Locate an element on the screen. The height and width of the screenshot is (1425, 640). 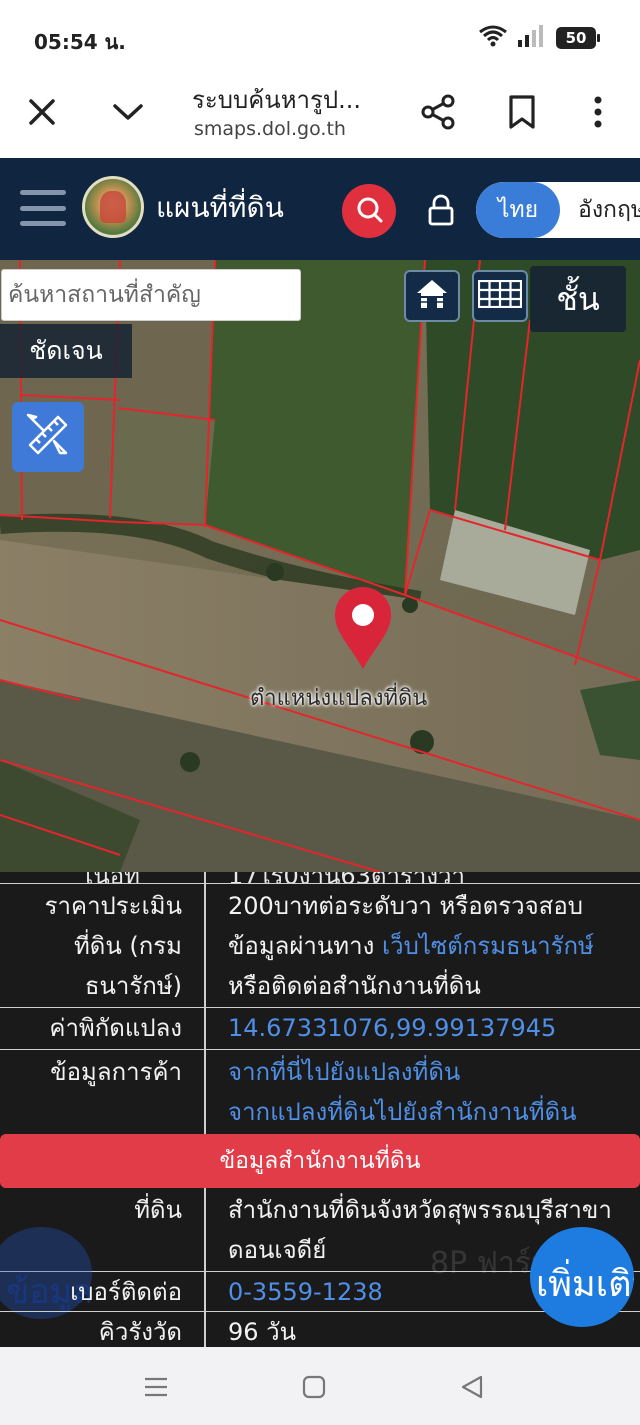
area-value: 17ไร่0งาน63ตารางวา is located at coordinates (346, 877).